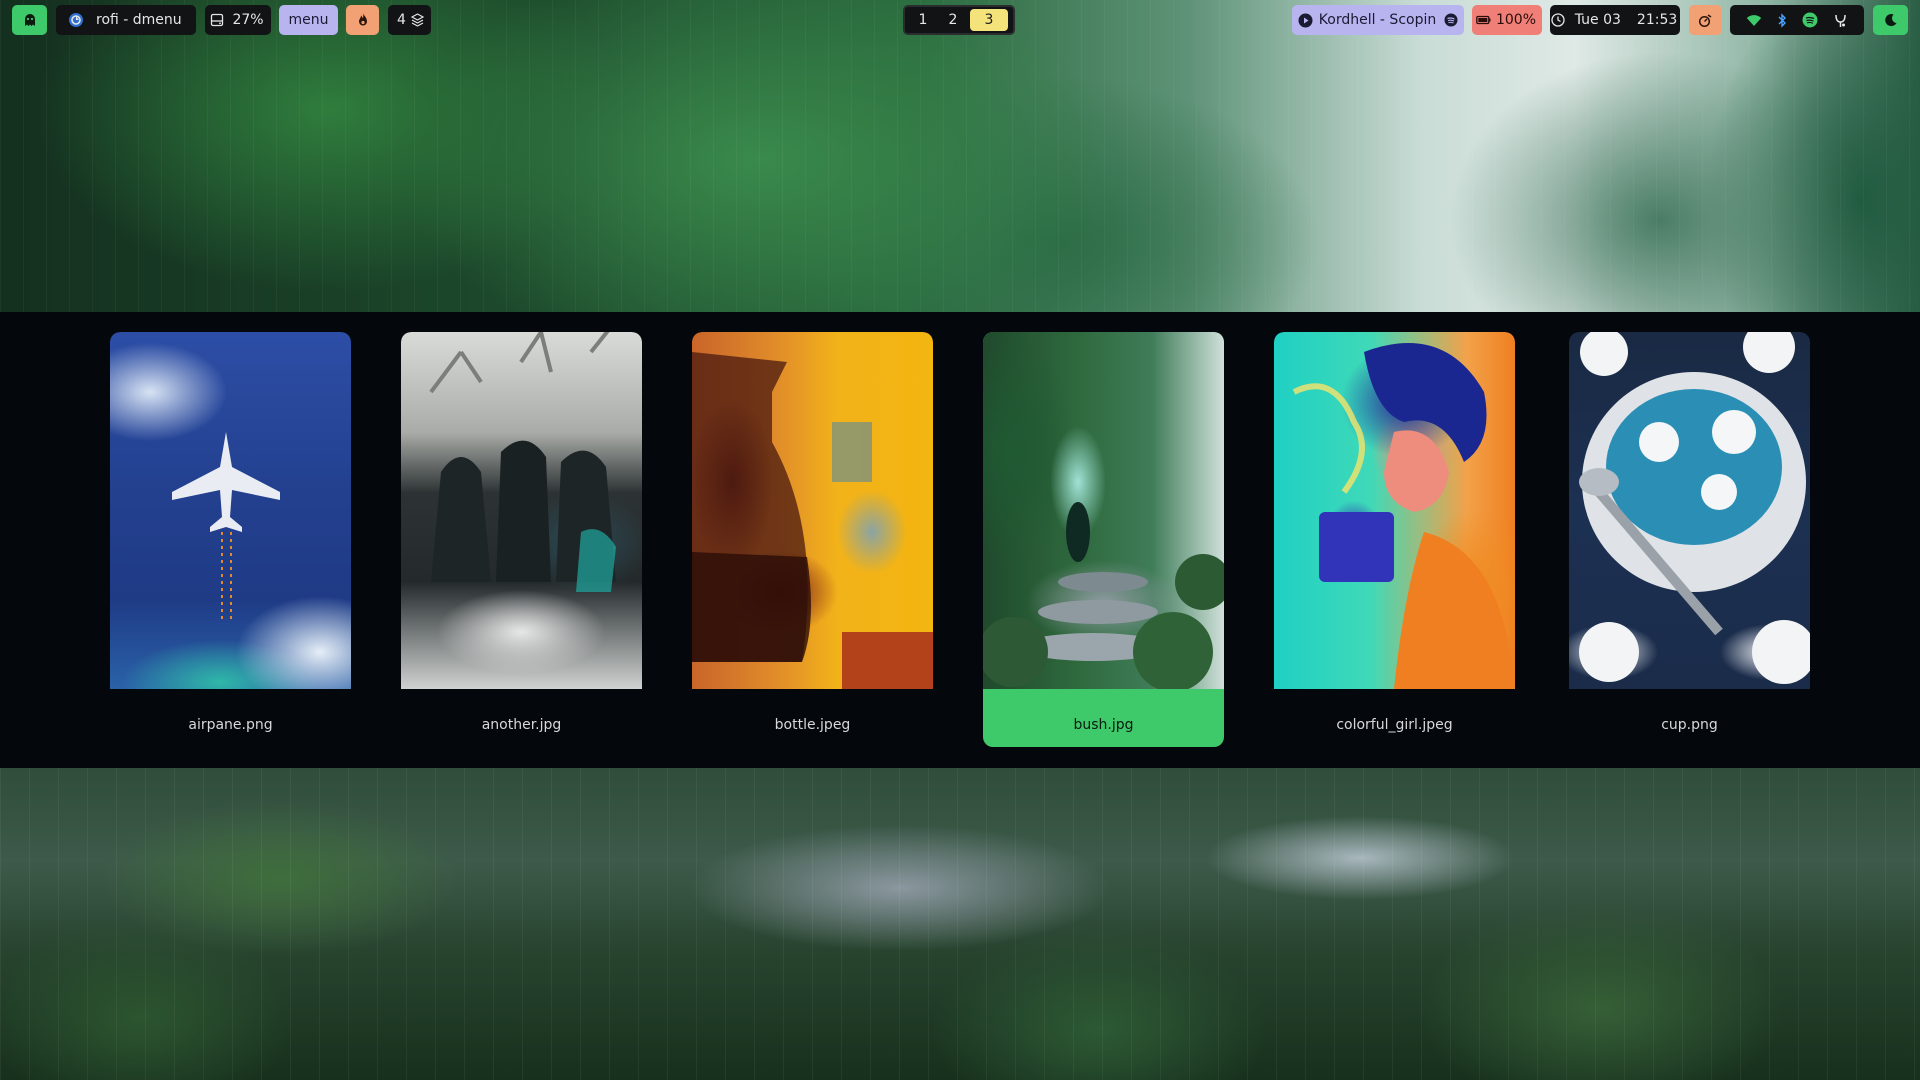 Image resolution: width=1920 pixels, height=1080 pixels. Describe the element at coordinates (989, 20) in the screenshot. I see `workspace-3: 3` at that location.